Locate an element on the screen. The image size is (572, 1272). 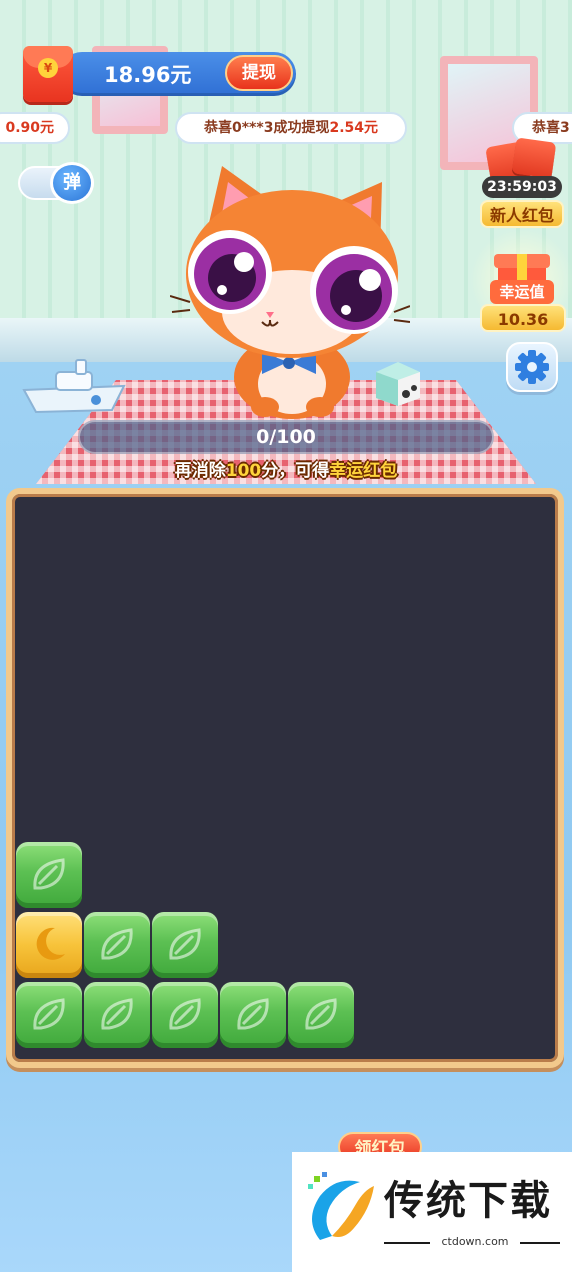
toy-boat-icon is located at coordinates (74, 386).